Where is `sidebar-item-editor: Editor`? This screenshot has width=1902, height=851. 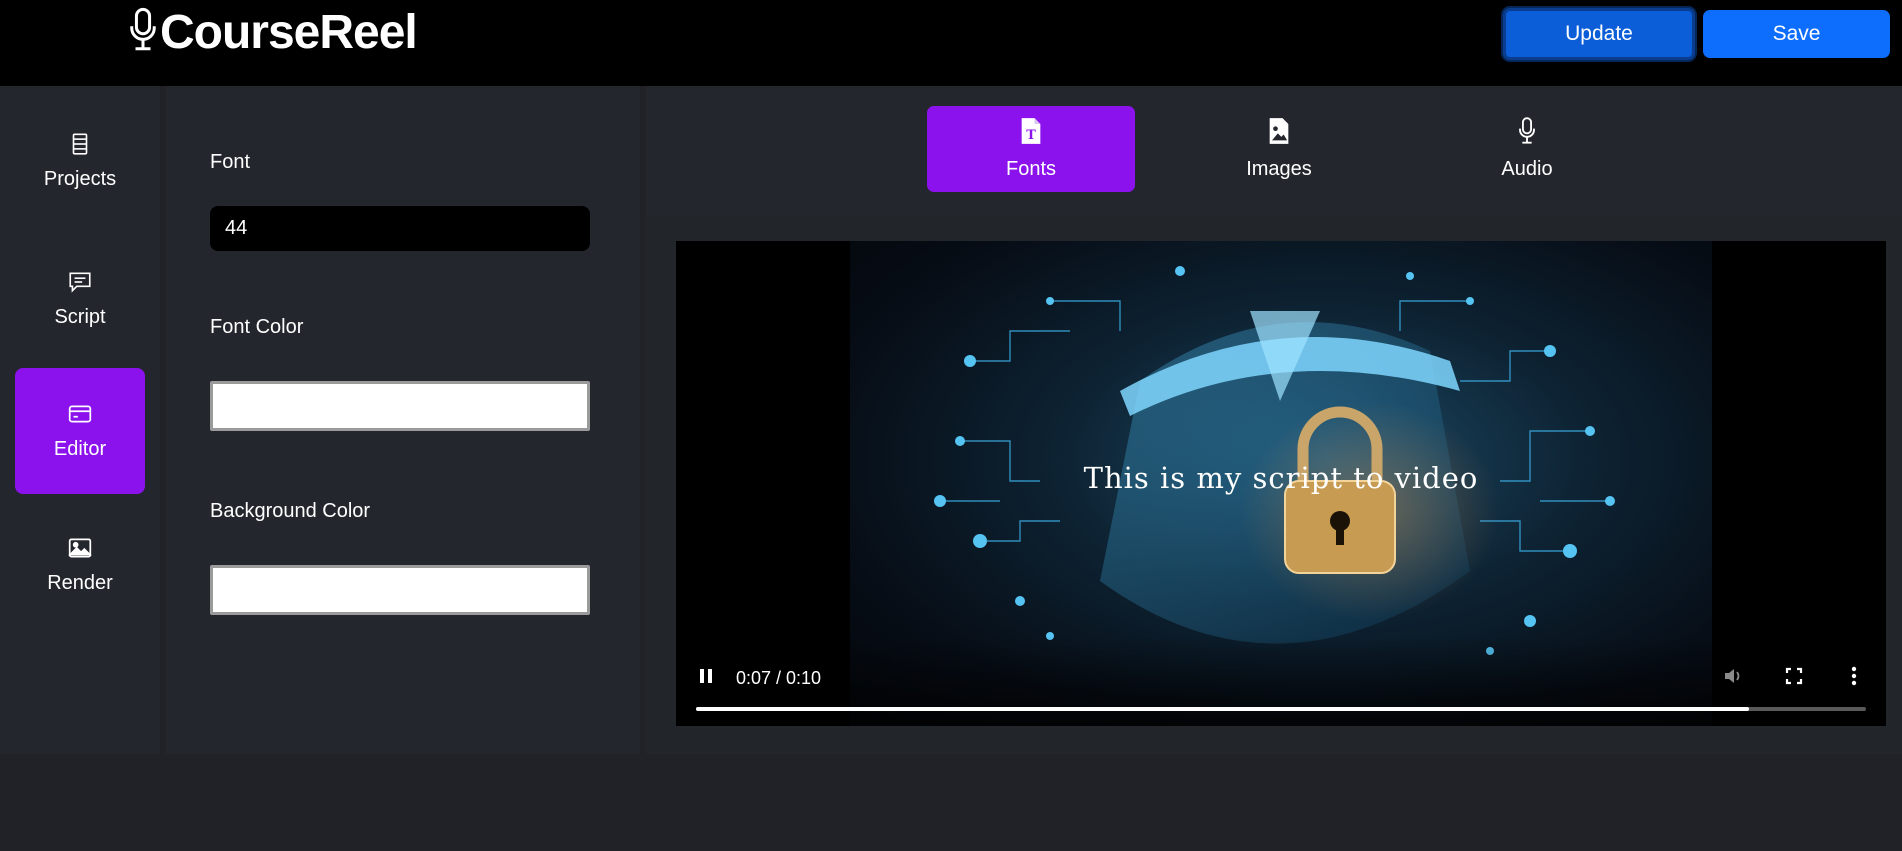
sidebar-item-editor: Editor is located at coordinates (80, 431).